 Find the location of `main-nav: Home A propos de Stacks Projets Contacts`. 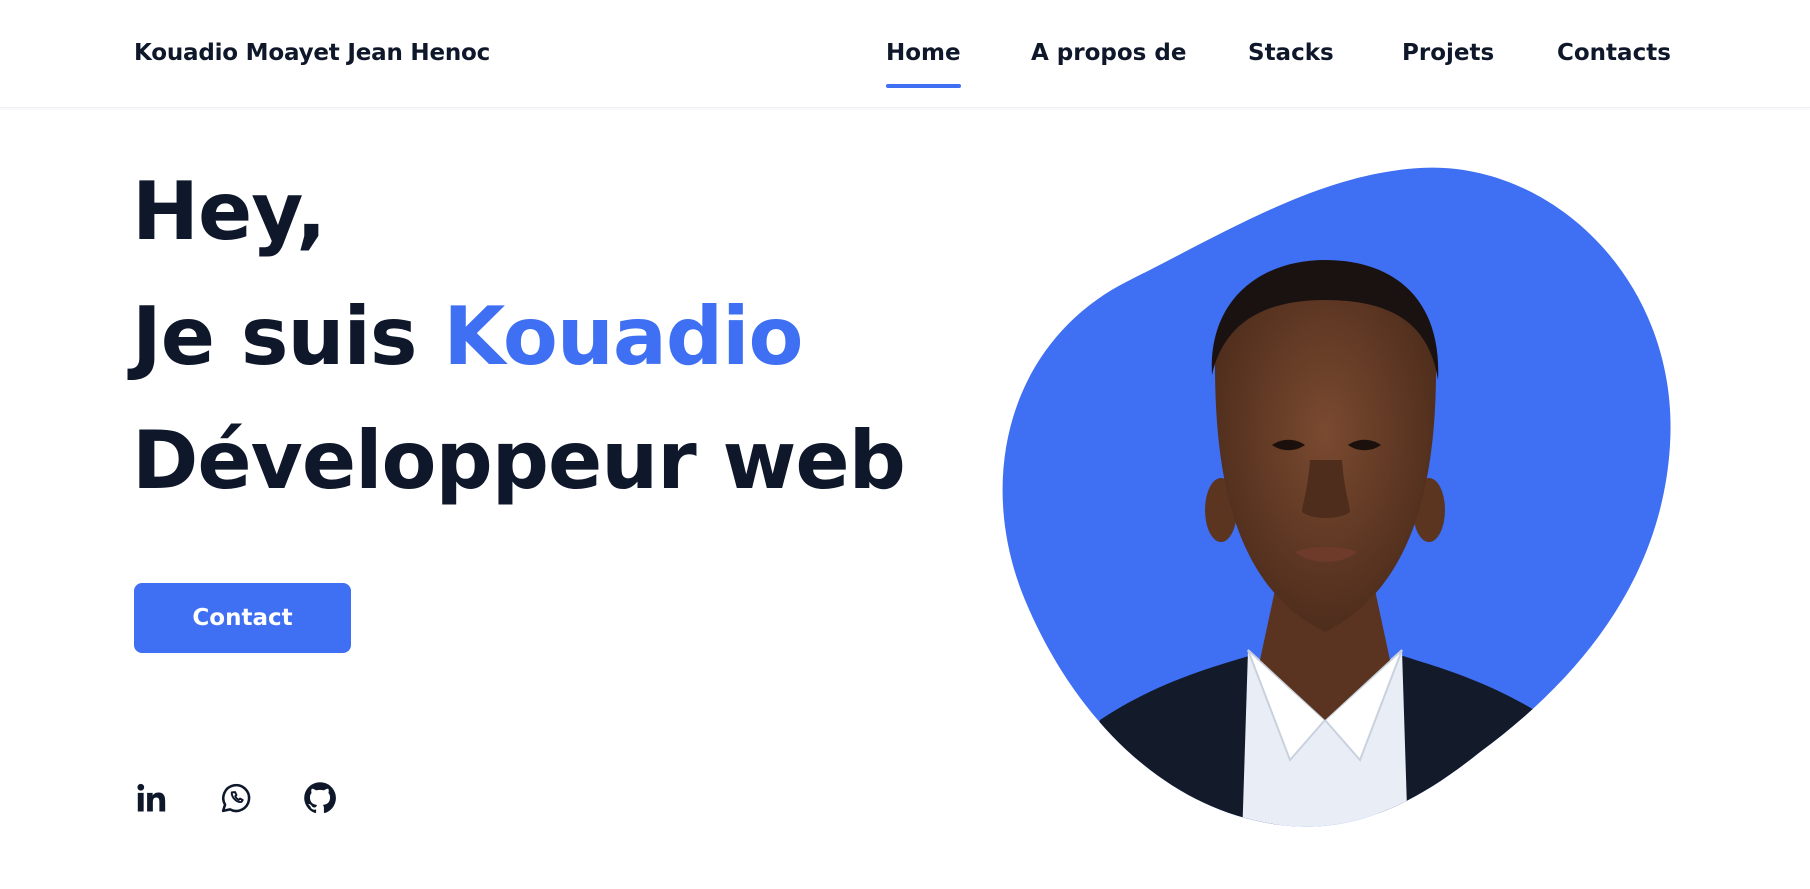

main-nav: Home A propos de Stacks Projets Contacts is located at coordinates (905, 65).